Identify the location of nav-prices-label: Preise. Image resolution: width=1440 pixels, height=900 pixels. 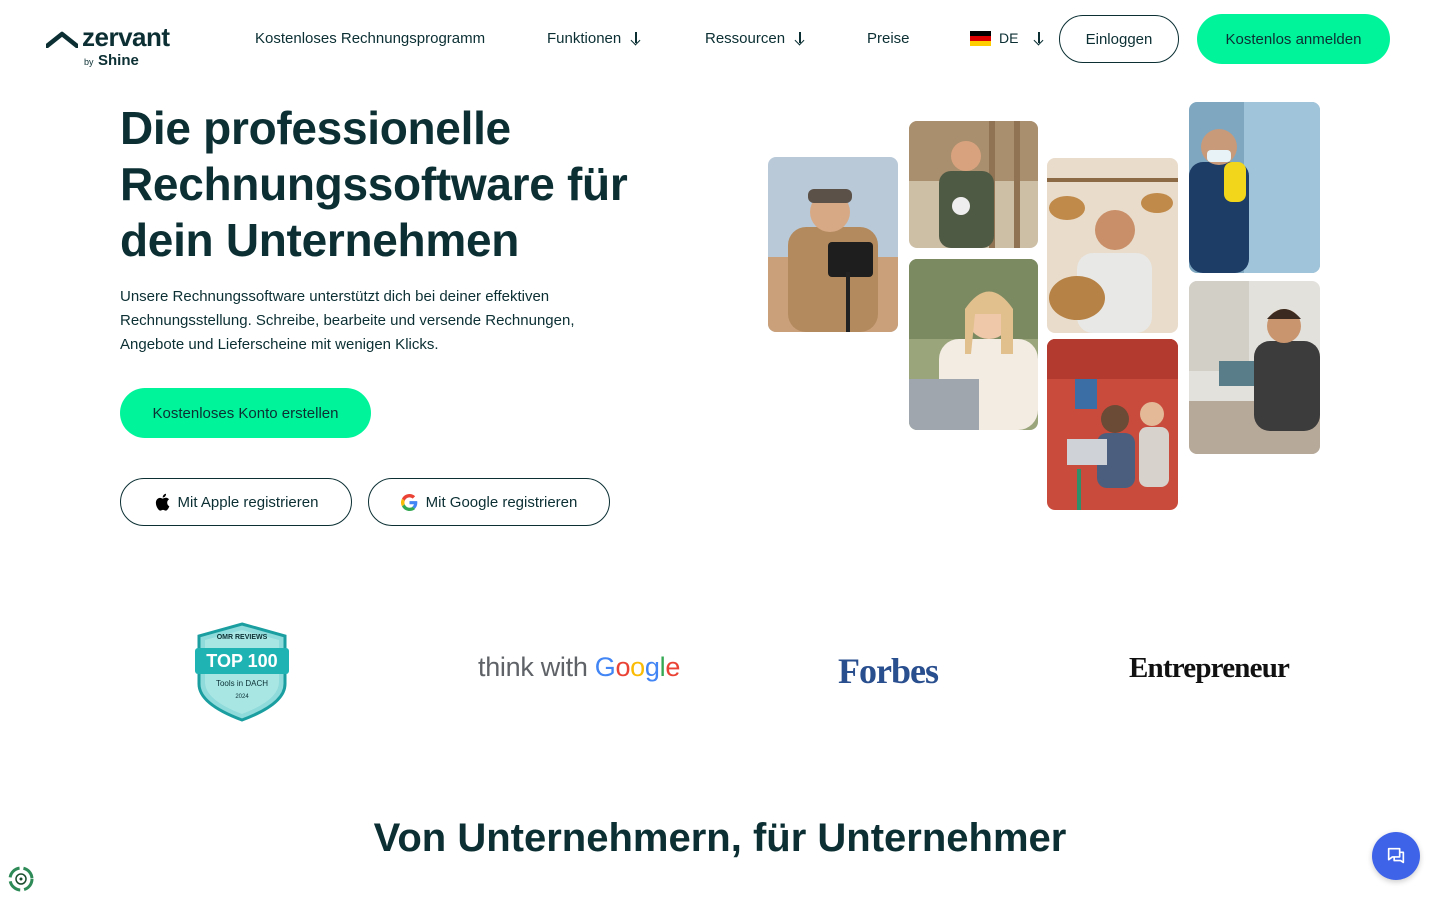
(888, 38).